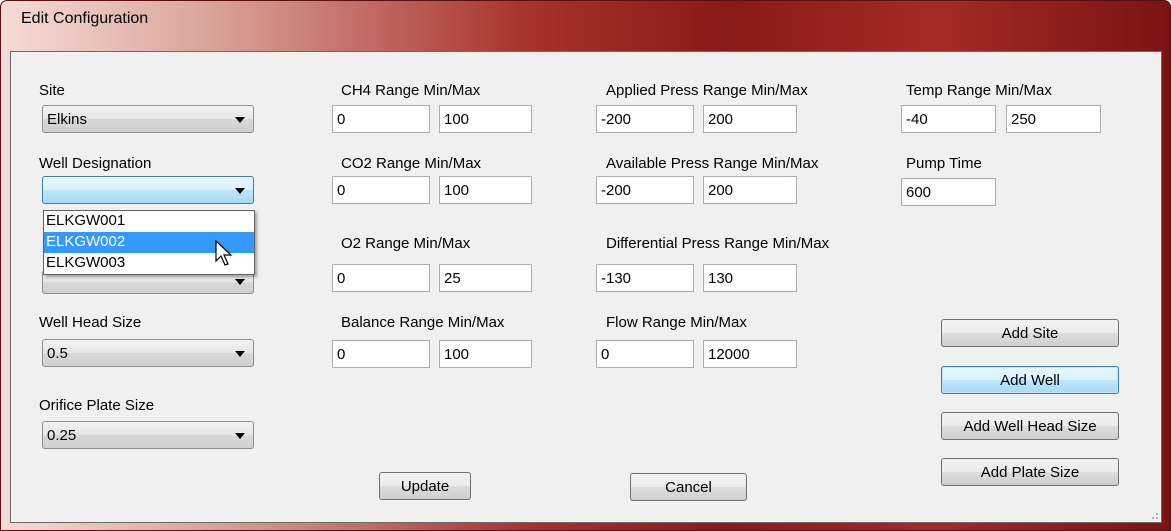  What do you see at coordinates (406, 243) in the screenshot?
I see `o2-range-label: O2 Range Min/Max` at bounding box center [406, 243].